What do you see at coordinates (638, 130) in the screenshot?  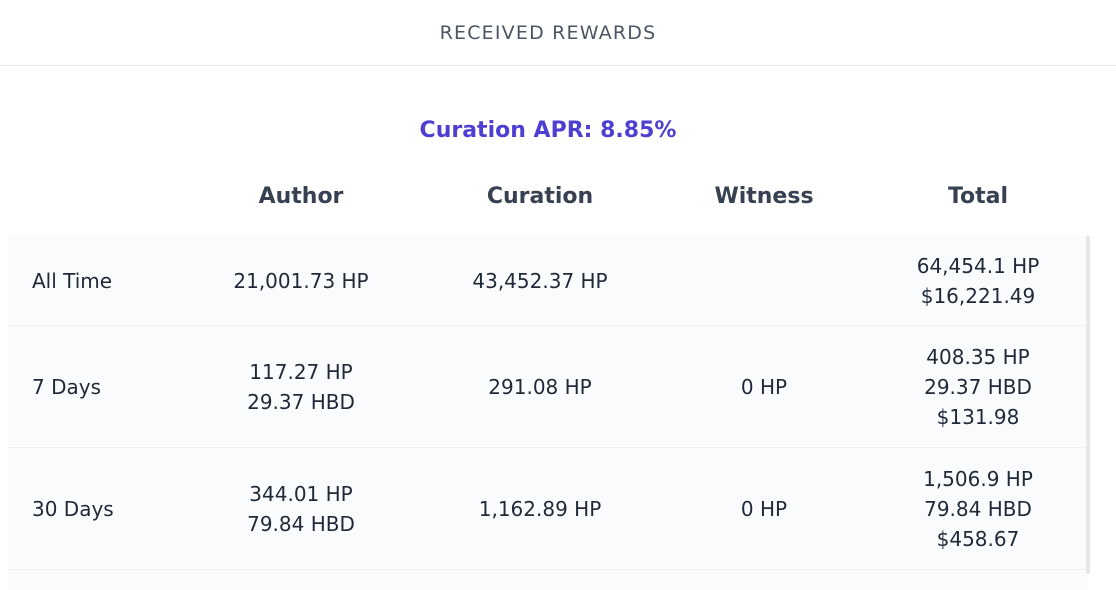 I see `curation-apr-value: 8.85%` at bounding box center [638, 130].